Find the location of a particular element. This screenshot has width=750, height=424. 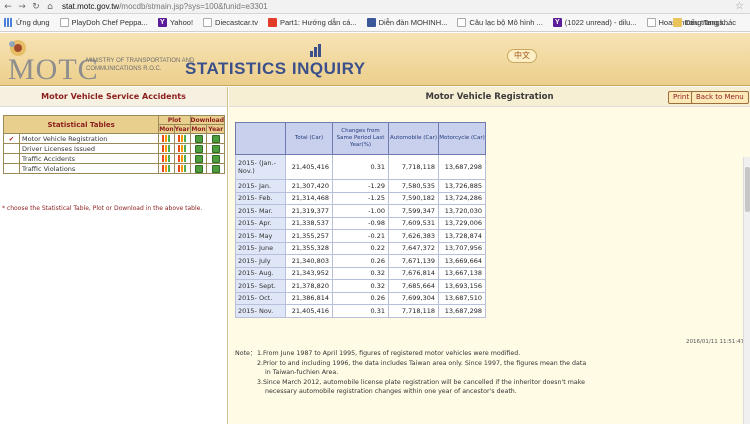

change-cell: -1.00 is located at coordinates (360, 211).